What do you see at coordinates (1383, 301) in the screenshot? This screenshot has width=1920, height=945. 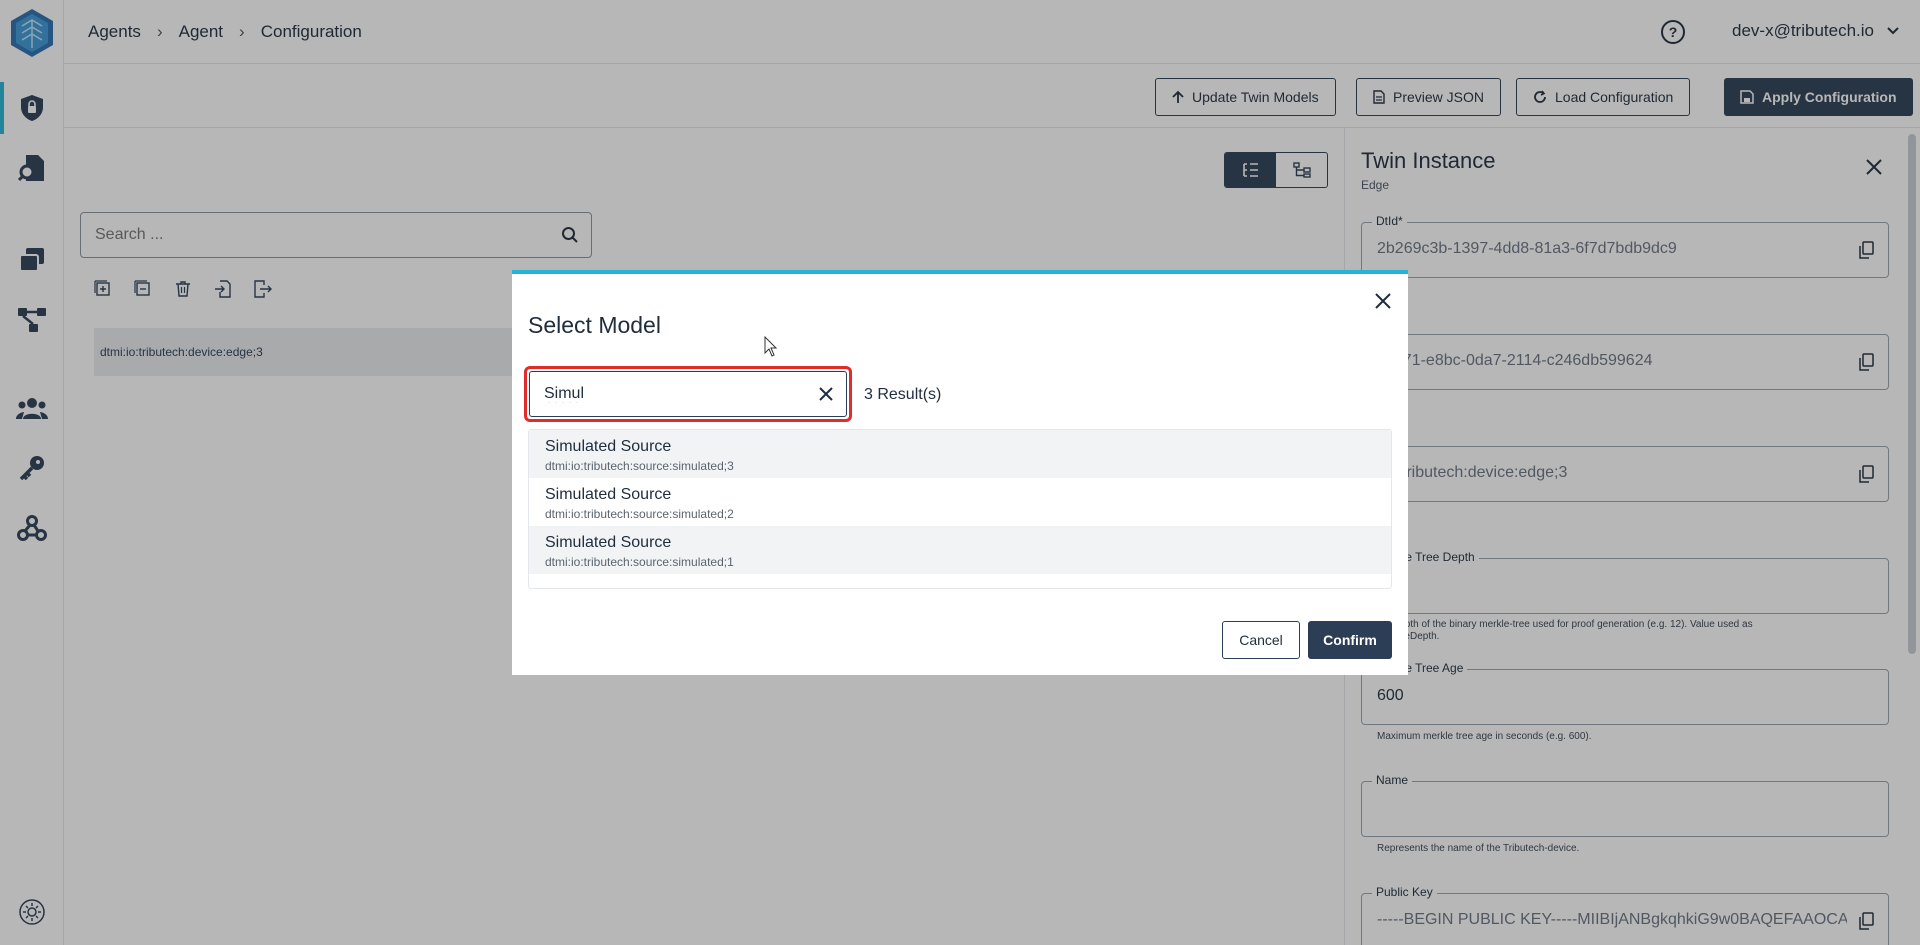 I see `close-icon` at bounding box center [1383, 301].